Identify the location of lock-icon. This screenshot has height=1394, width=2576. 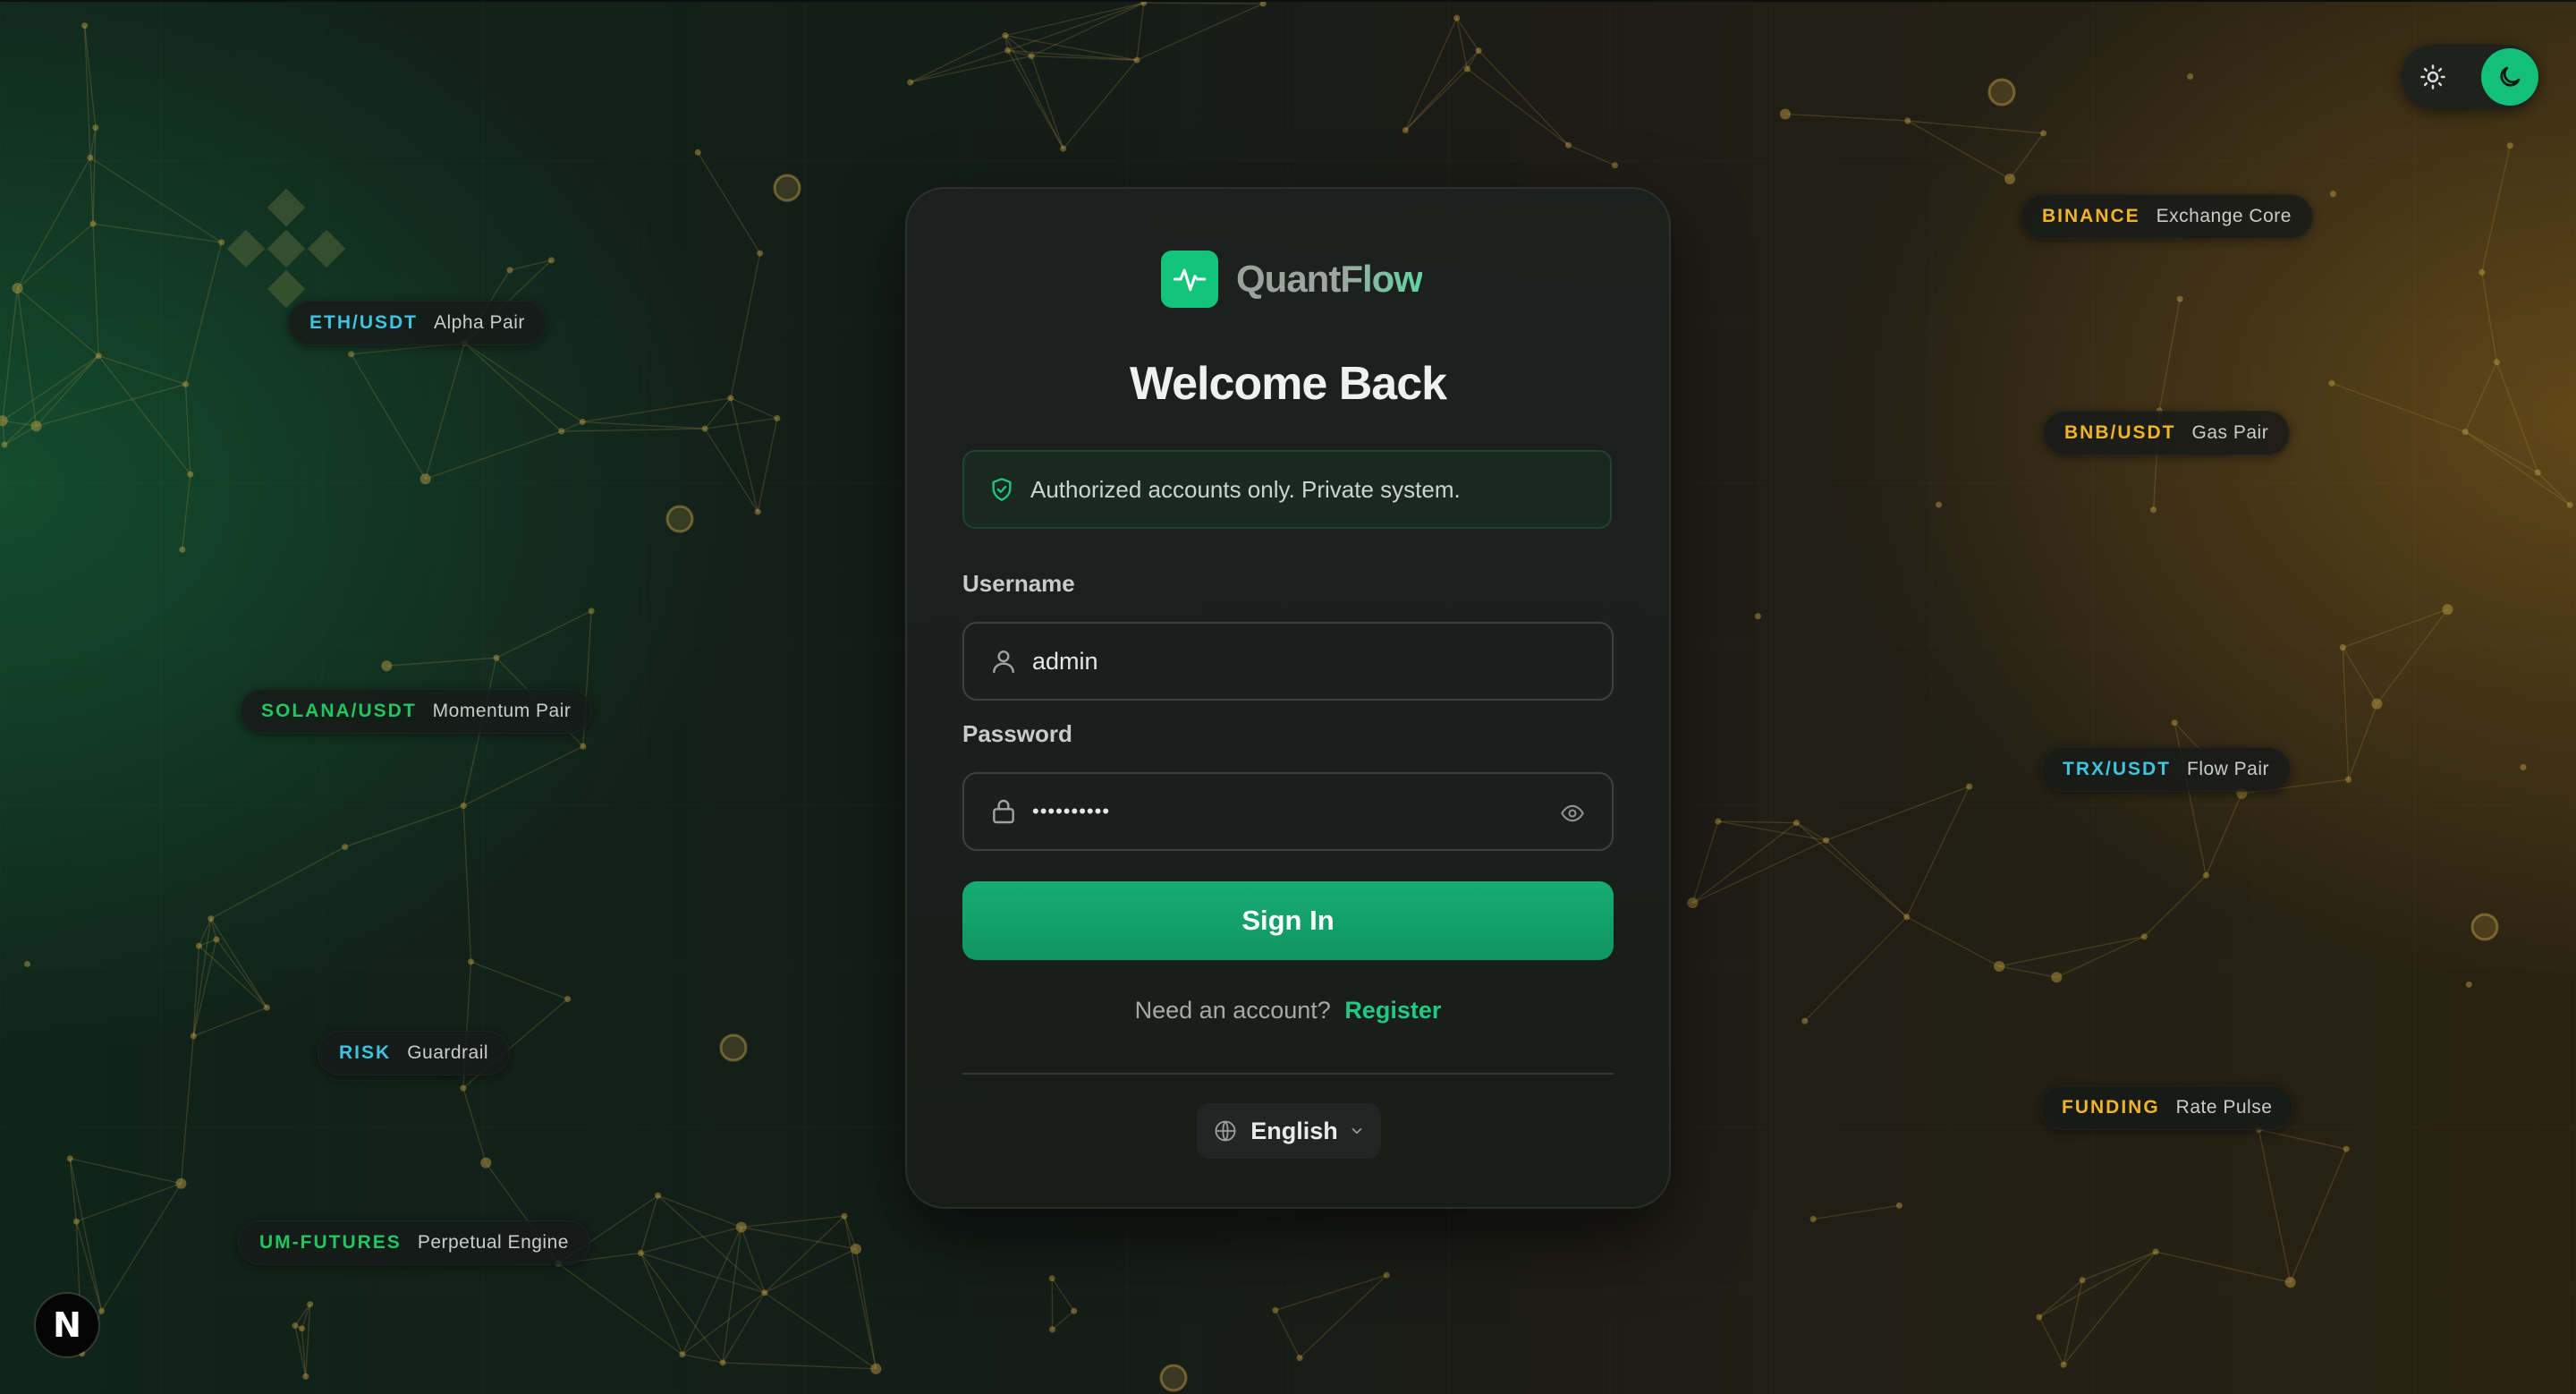
(1003, 811).